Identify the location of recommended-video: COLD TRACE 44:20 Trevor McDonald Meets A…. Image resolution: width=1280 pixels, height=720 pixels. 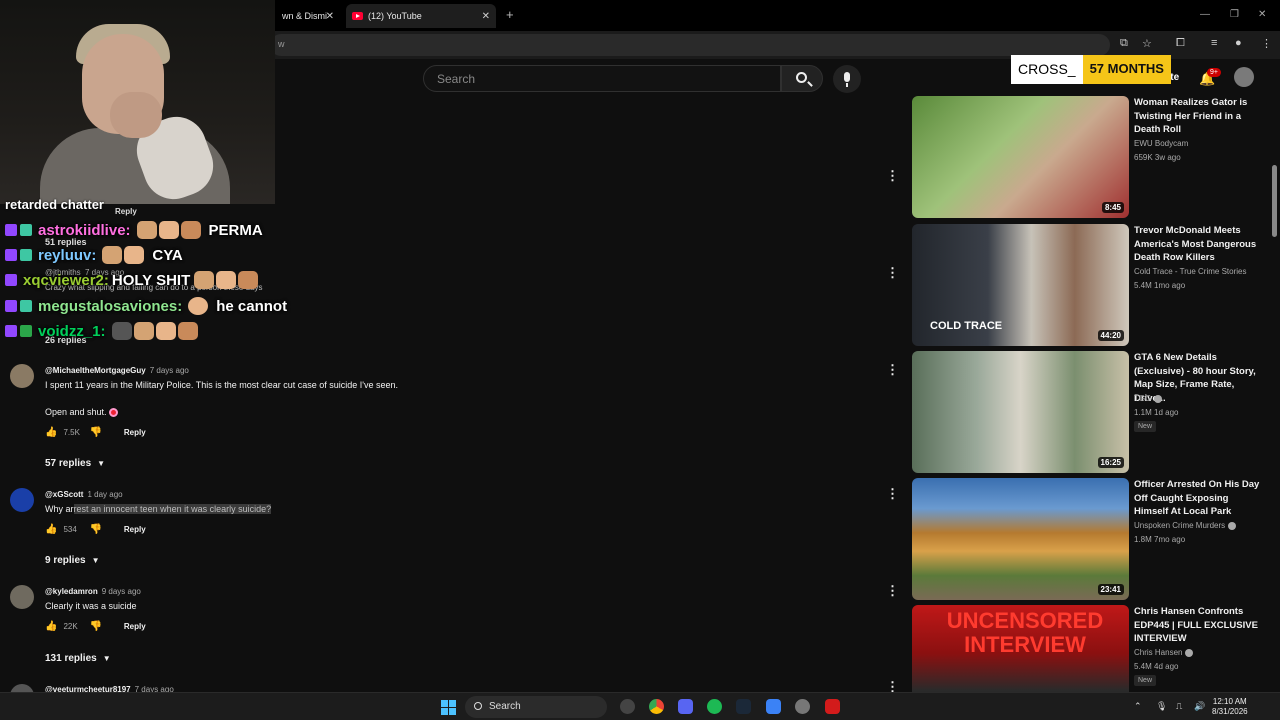
(1087, 285).